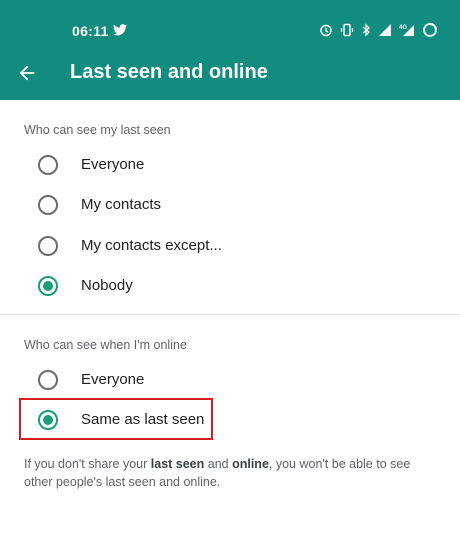 This screenshot has height=550, width=460. What do you see at coordinates (169, 72) in the screenshot?
I see `page-title: Last seen and online` at bounding box center [169, 72].